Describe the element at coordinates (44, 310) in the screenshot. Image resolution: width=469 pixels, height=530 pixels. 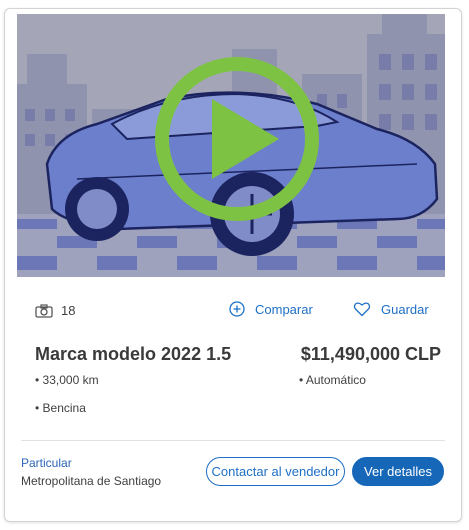
I see `camera-icon` at that location.